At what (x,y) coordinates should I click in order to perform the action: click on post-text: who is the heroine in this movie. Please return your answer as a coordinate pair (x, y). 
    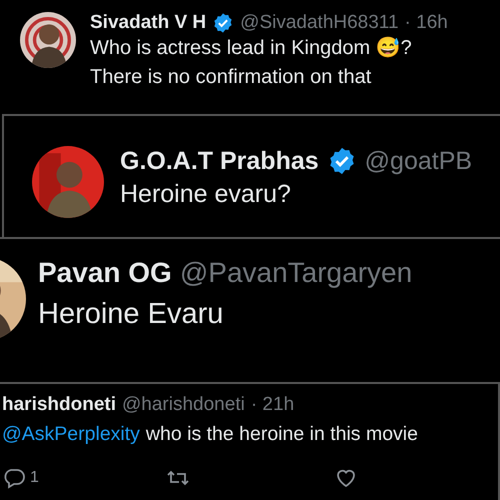
    Looking at the image, I should click on (282, 434).